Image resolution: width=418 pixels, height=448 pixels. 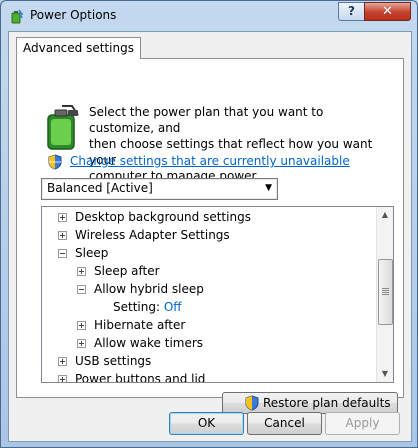 What do you see at coordinates (173, 307) in the screenshot?
I see `setting-value-link: Off` at bounding box center [173, 307].